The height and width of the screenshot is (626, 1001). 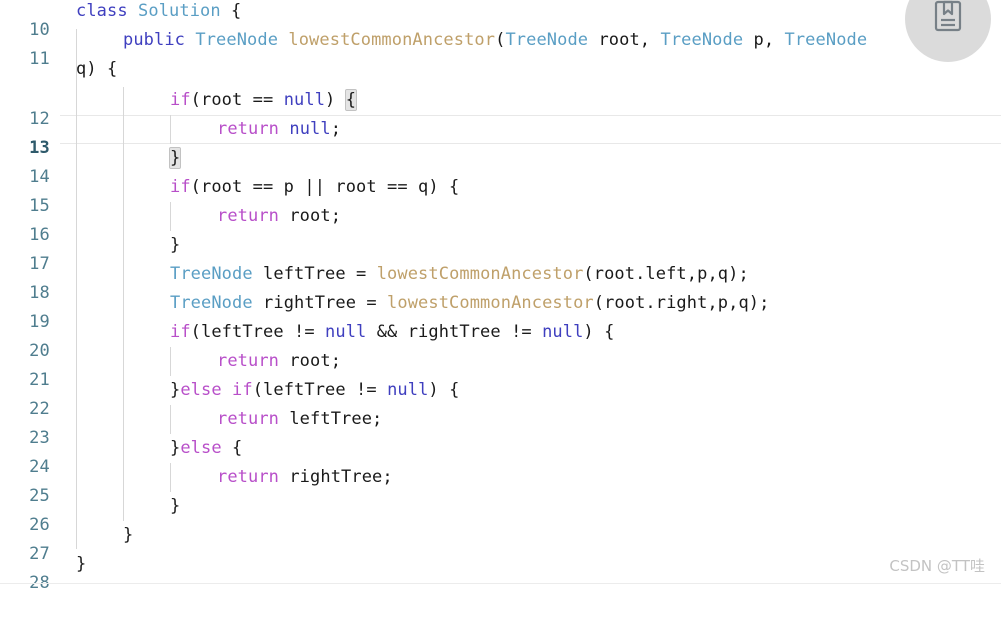 What do you see at coordinates (500, 40) in the screenshot?
I see `code-token-pl: (` at bounding box center [500, 40].